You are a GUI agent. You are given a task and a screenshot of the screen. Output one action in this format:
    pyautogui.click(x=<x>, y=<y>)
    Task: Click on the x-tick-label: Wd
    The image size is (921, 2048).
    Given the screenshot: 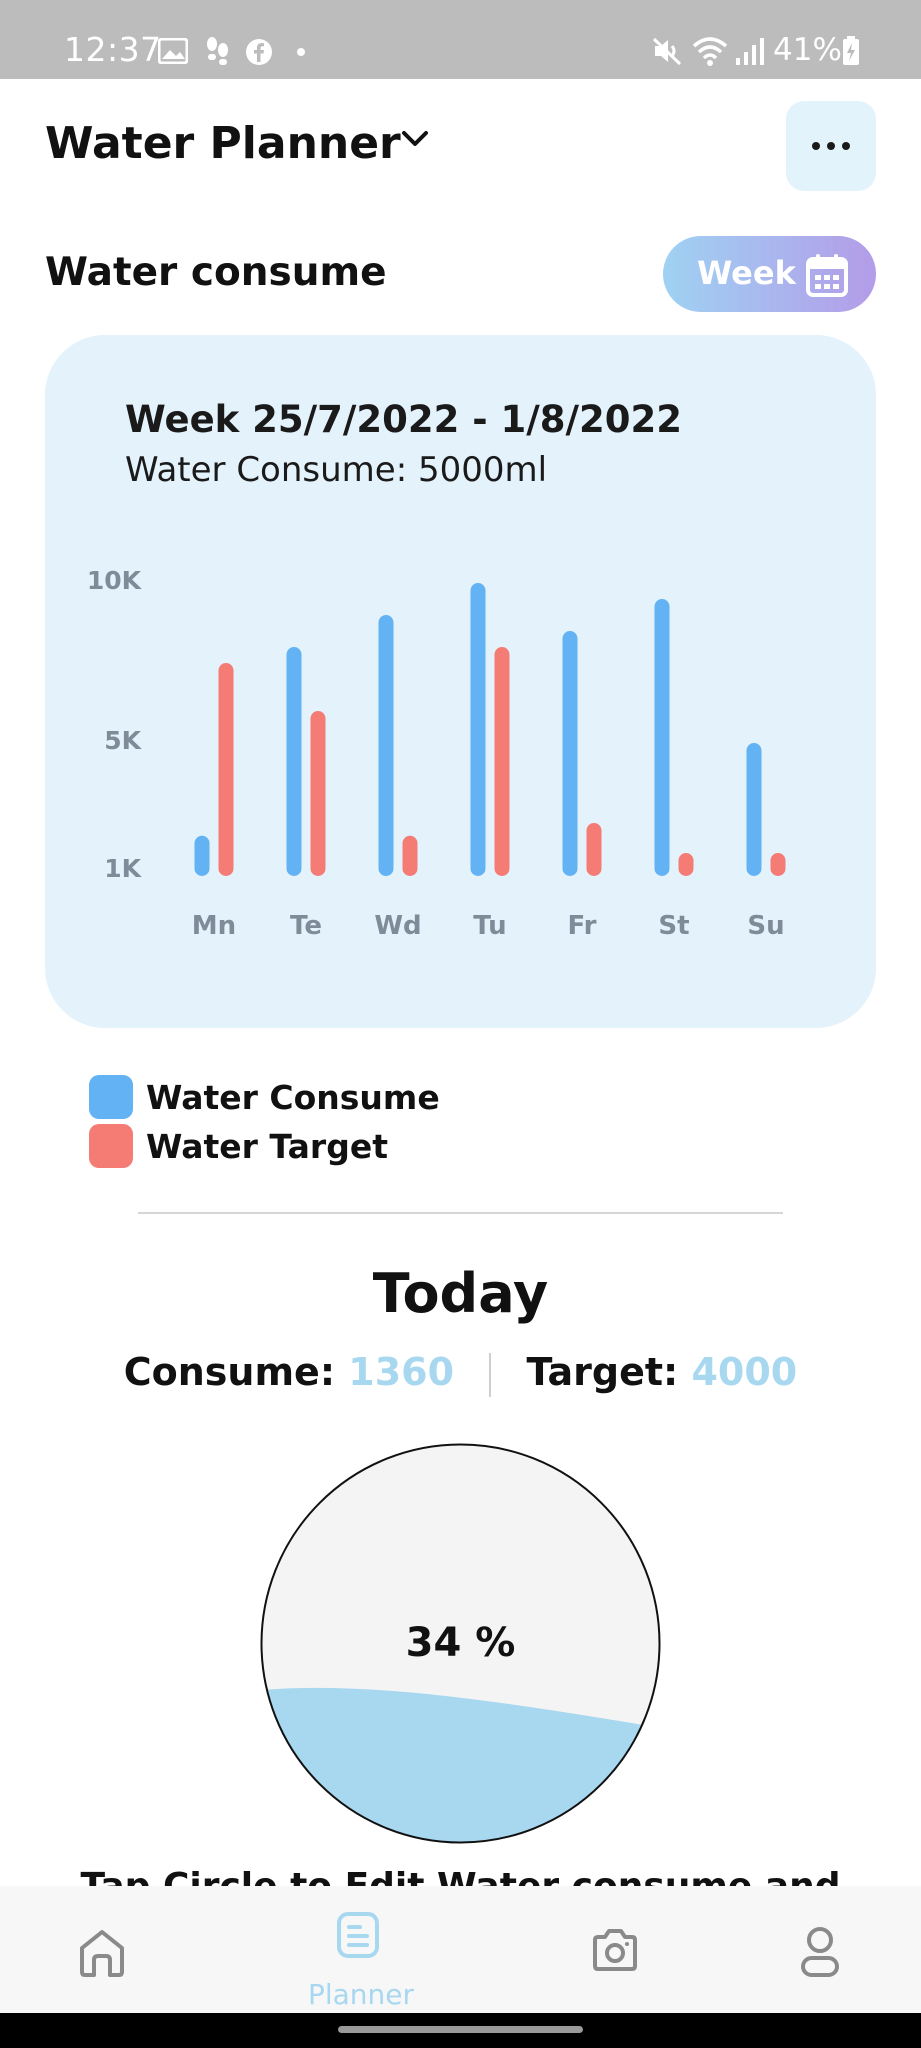 What is the action you would take?
    pyautogui.click(x=397, y=926)
    